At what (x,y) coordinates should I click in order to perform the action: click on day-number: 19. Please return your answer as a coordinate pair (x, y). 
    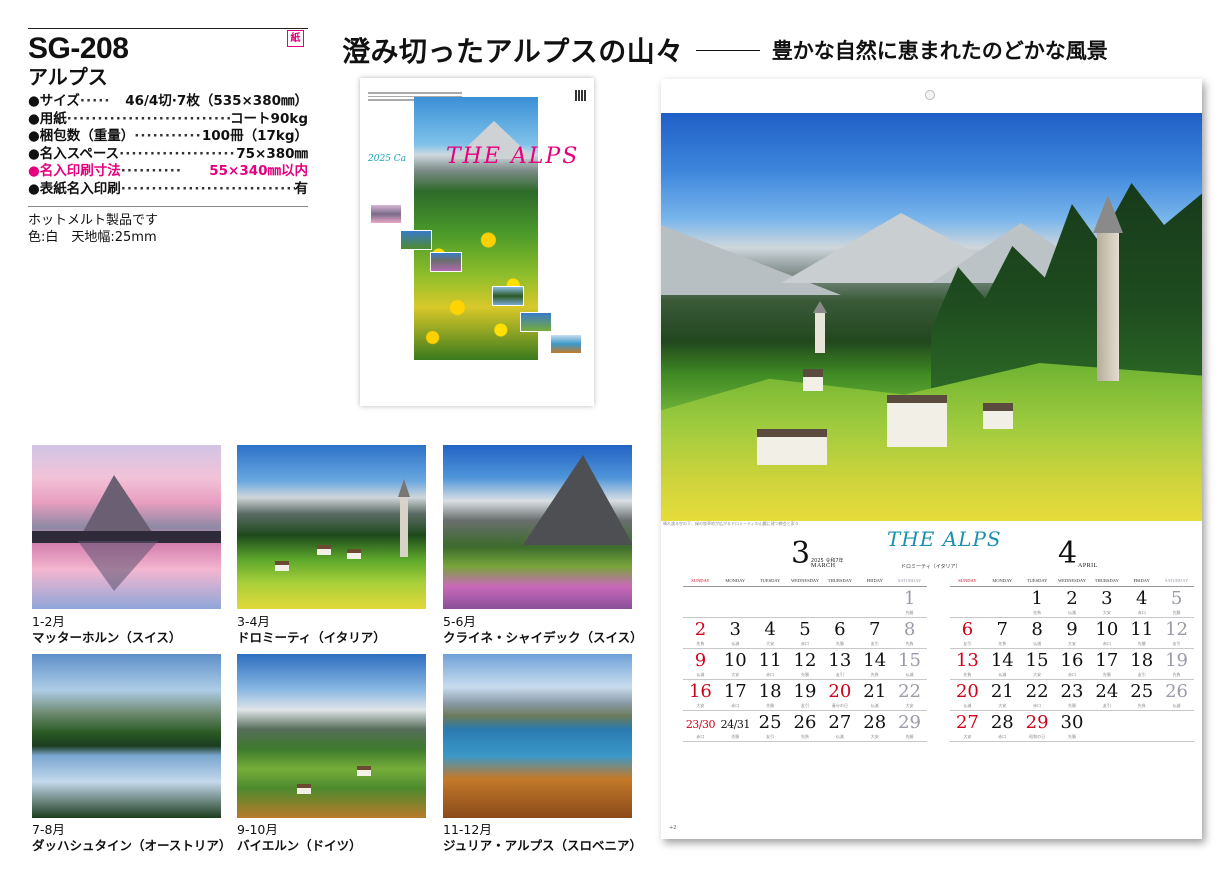
    Looking at the image, I should click on (1177, 660).